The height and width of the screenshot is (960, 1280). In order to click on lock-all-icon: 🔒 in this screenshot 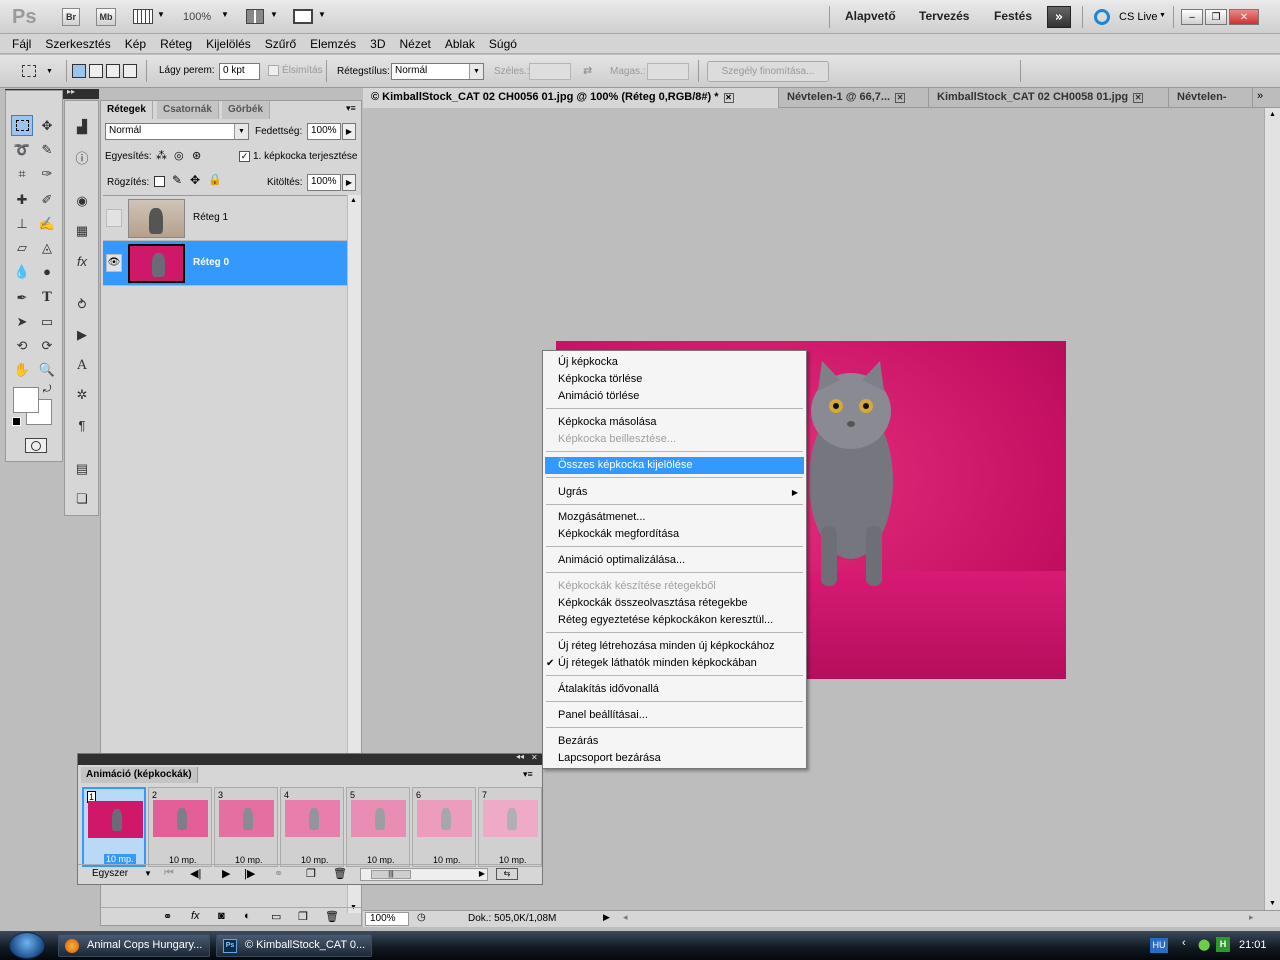, I will do `click(215, 179)`.